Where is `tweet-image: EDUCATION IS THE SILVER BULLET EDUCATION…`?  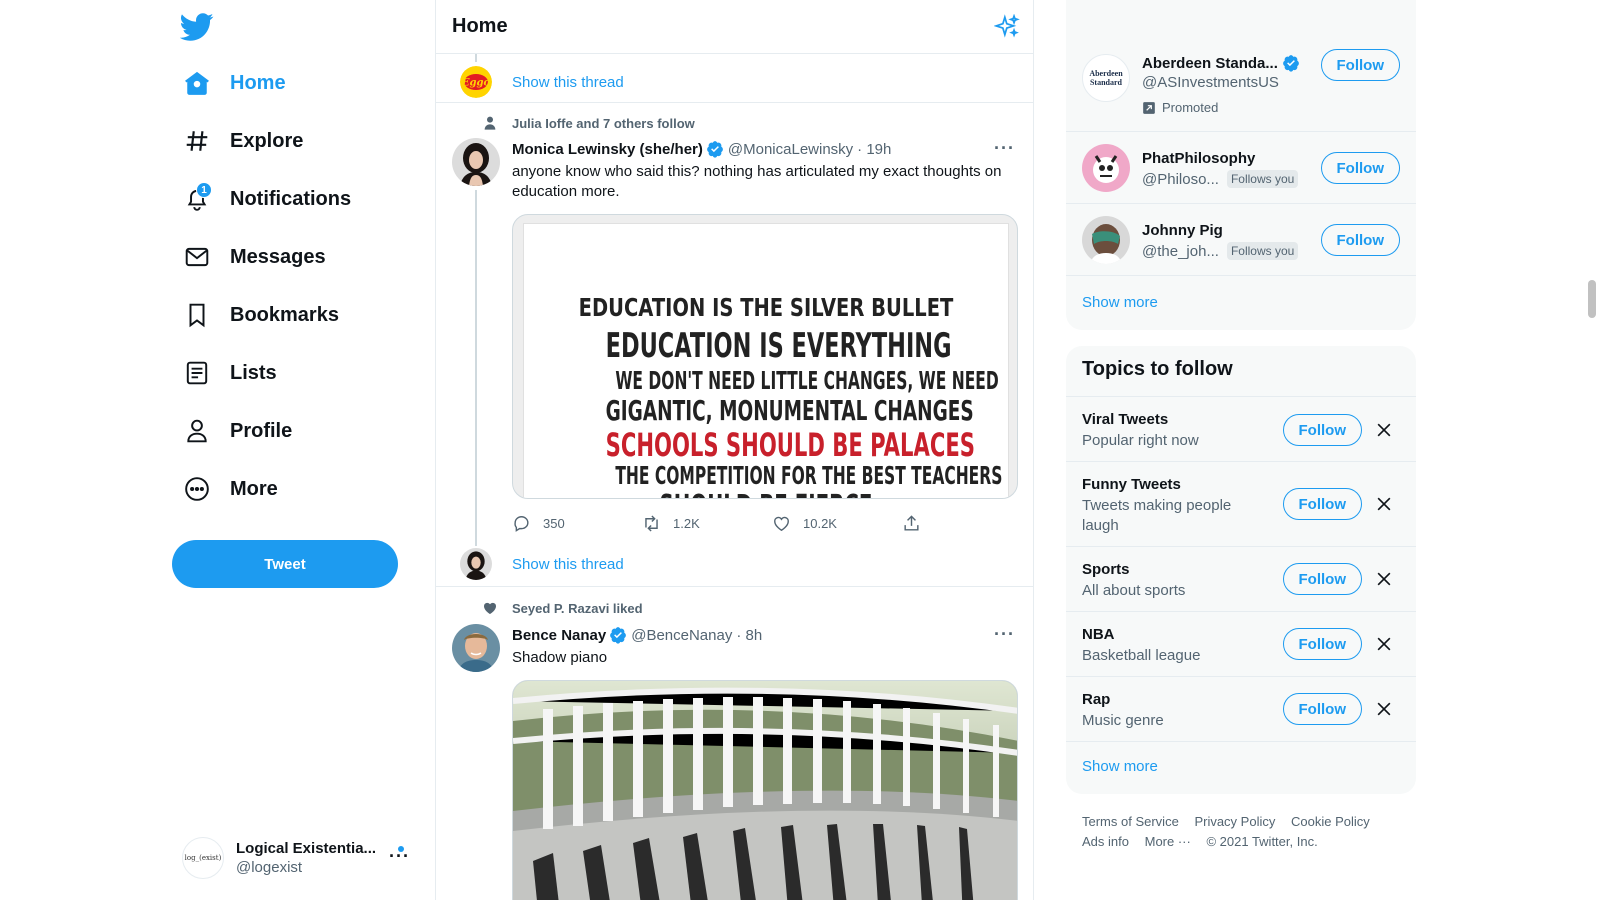
tweet-image: EDUCATION IS THE SILVER BULLET EDUCATION… is located at coordinates (765, 356).